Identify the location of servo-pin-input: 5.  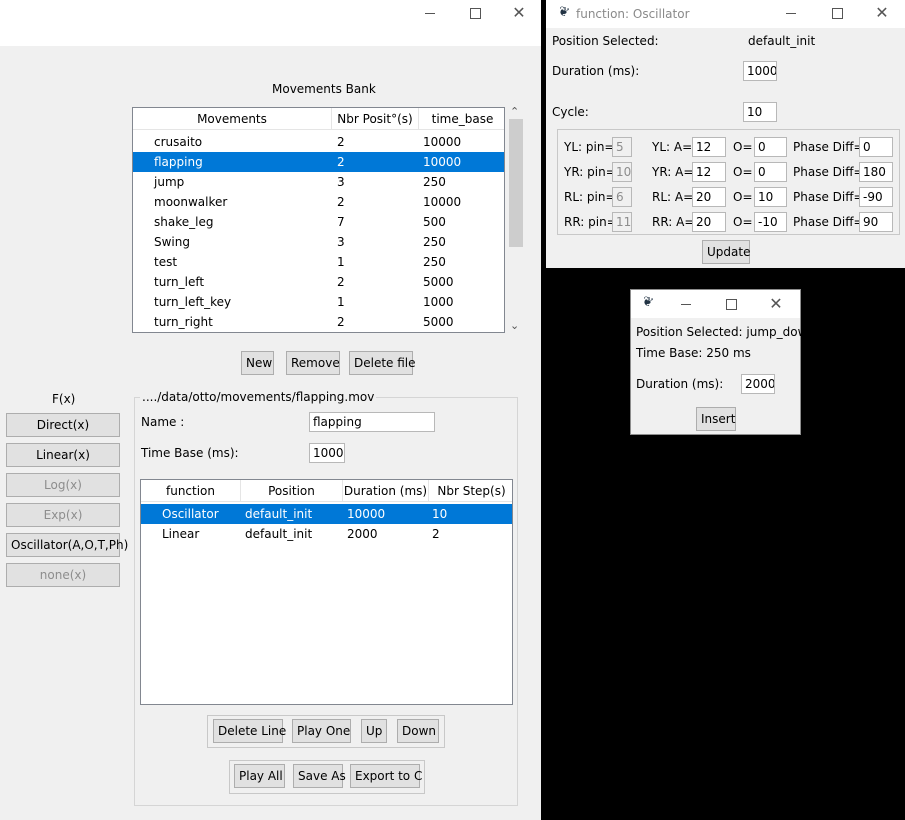
(622, 147).